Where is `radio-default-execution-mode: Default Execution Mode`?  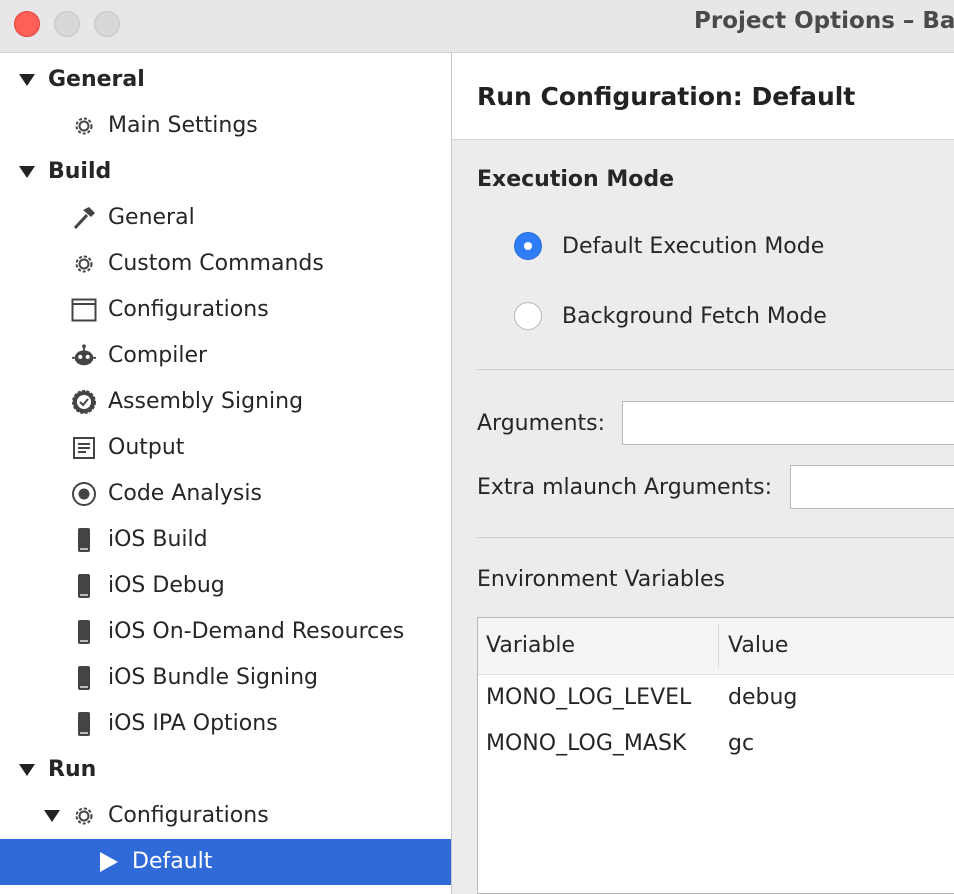 radio-default-execution-mode: Default Execution Mode is located at coordinates (669, 246).